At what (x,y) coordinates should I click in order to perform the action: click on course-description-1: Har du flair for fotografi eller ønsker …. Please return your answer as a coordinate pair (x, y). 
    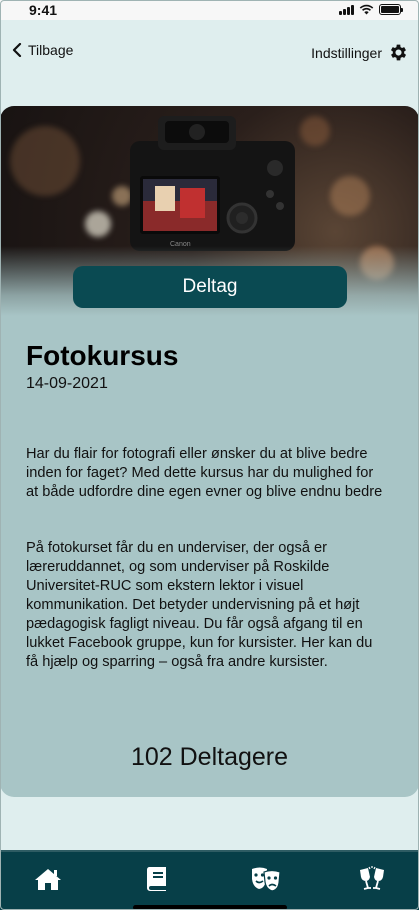
    Looking at the image, I should click on (204, 473).